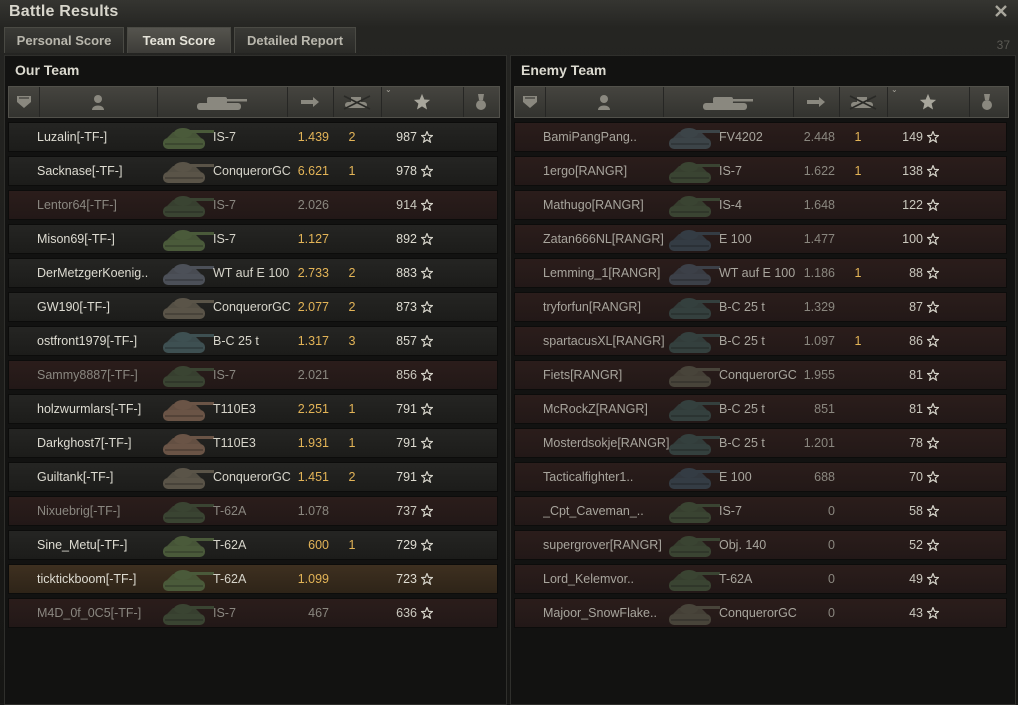 The height and width of the screenshot is (705, 1018). I want to click on close-icon, so click(1001, 11).